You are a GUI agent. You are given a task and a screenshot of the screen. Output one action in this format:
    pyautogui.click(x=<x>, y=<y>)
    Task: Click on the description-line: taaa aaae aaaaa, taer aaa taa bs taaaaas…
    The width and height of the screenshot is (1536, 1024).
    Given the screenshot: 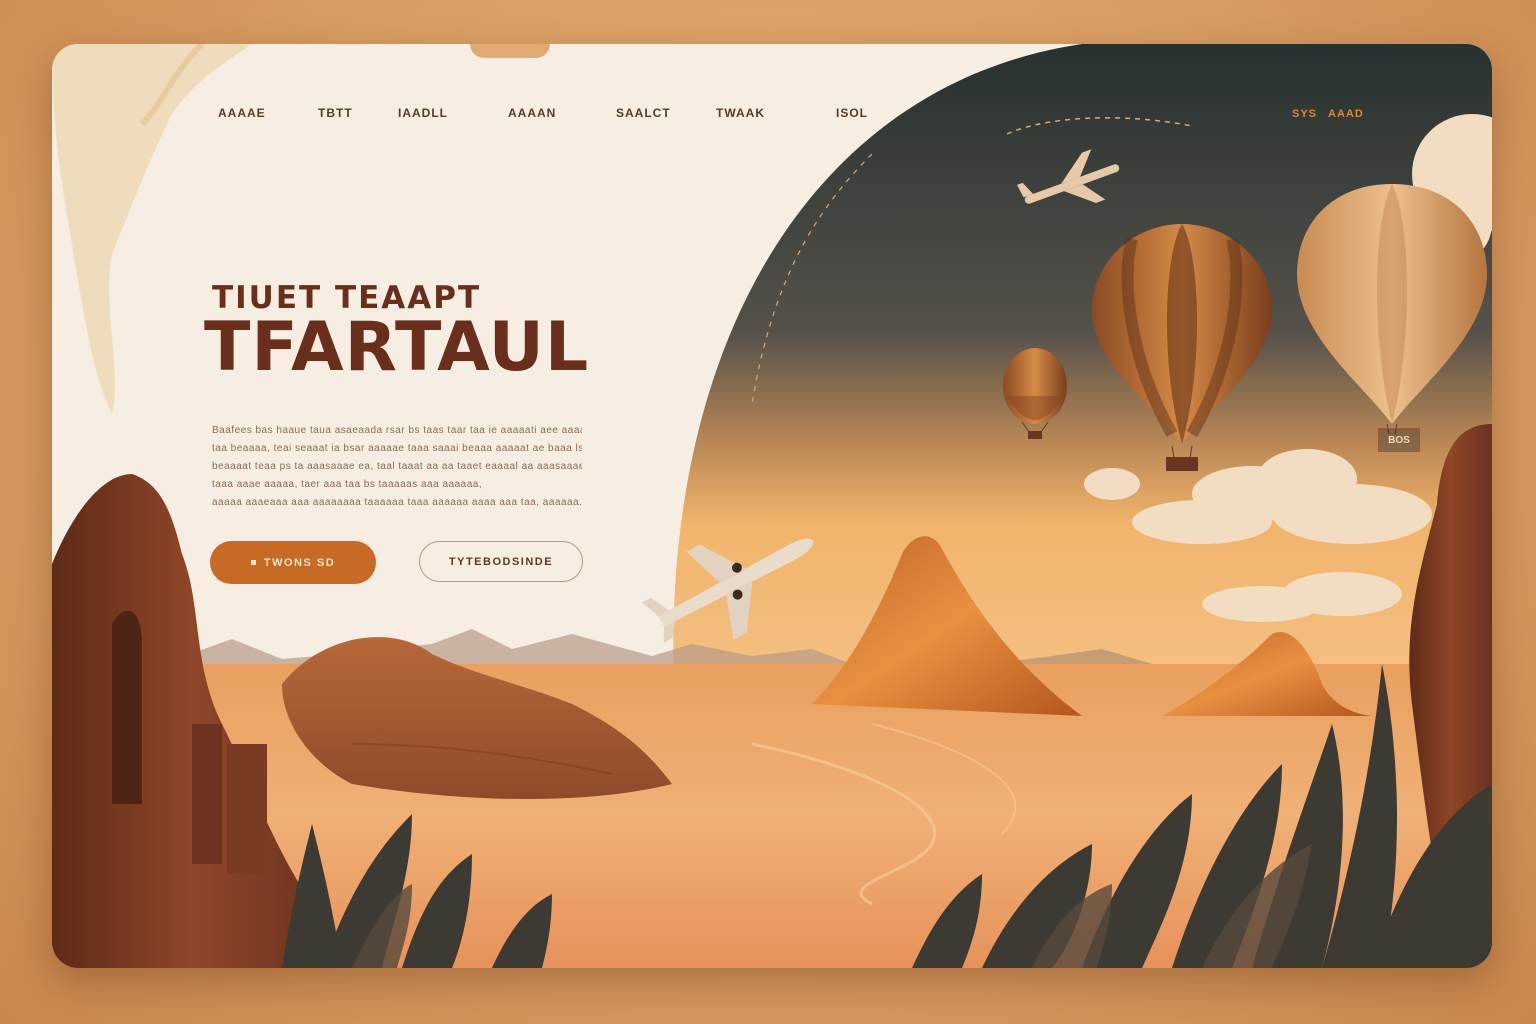 What is the action you would take?
    pyautogui.click(x=347, y=484)
    